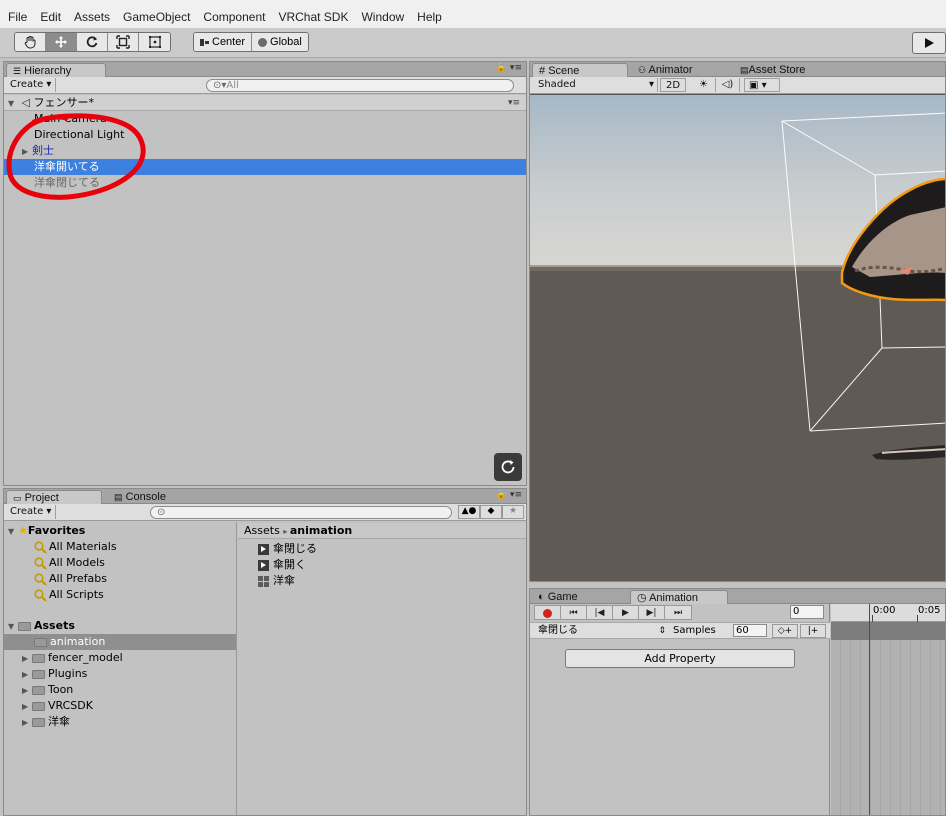 This screenshot has width=946, height=816. Describe the element at coordinates (17, 17) in the screenshot. I see `menu-file: File` at that location.